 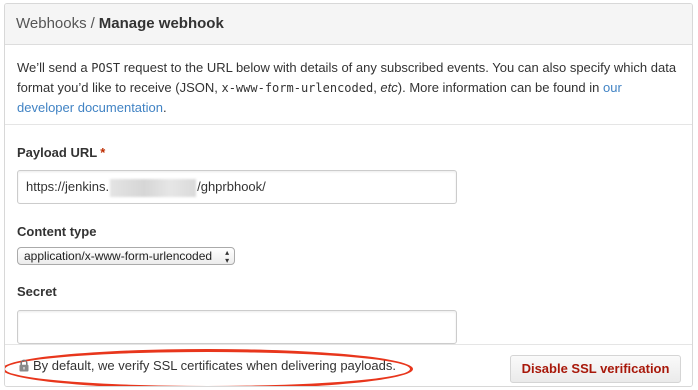 What do you see at coordinates (68, 186) in the screenshot?
I see `payload-url-prefix: https://jenkins.` at bounding box center [68, 186].